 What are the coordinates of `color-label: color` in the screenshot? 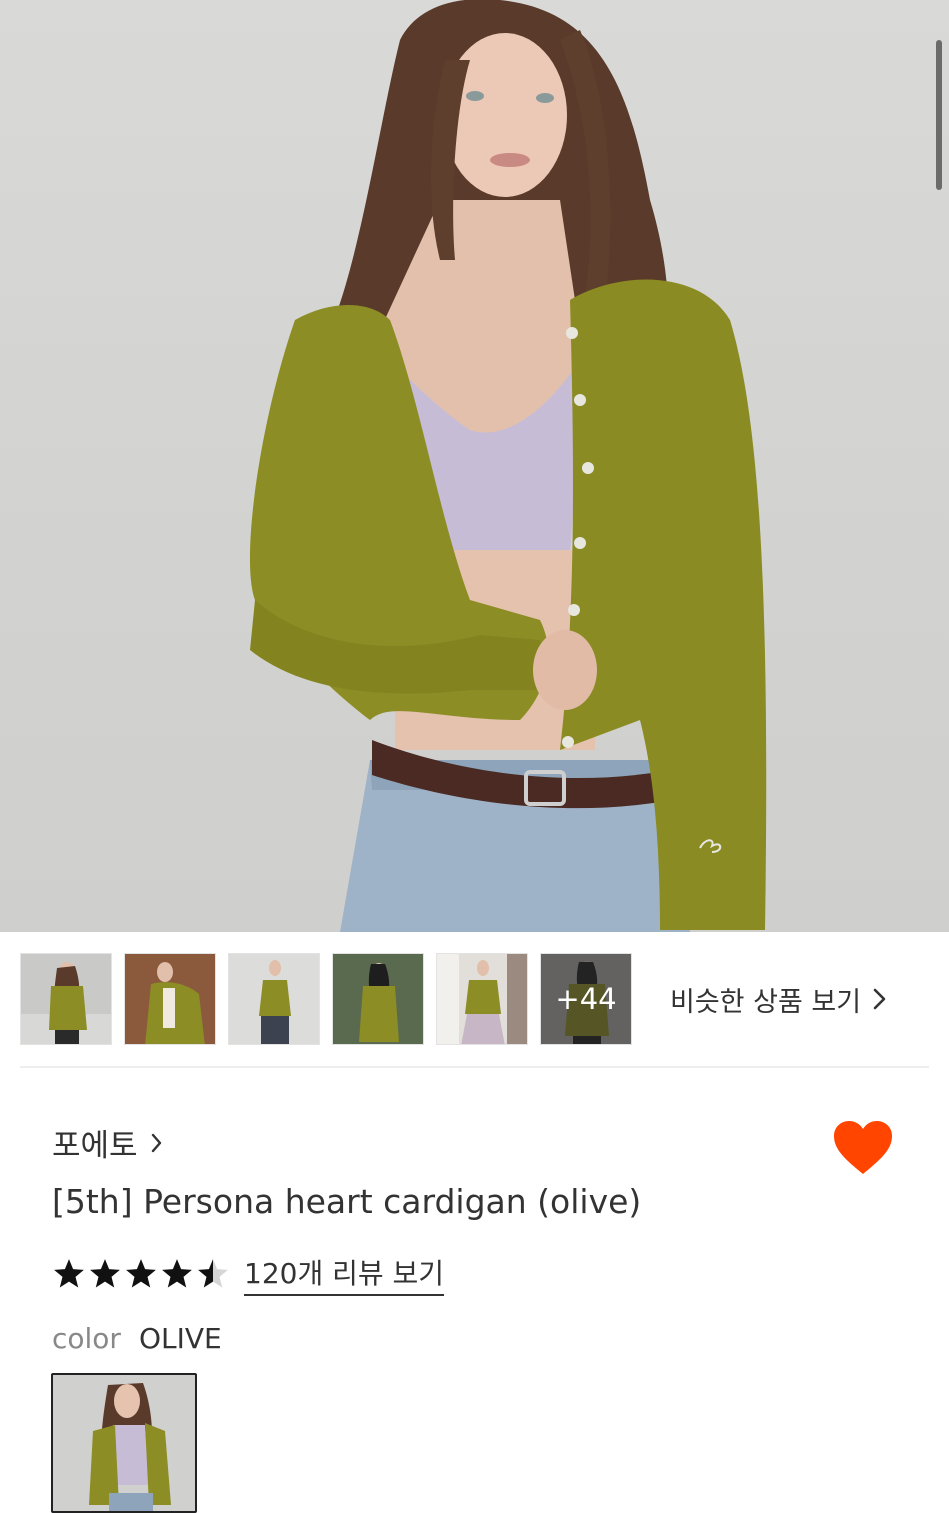 It's located at (86, 1338).